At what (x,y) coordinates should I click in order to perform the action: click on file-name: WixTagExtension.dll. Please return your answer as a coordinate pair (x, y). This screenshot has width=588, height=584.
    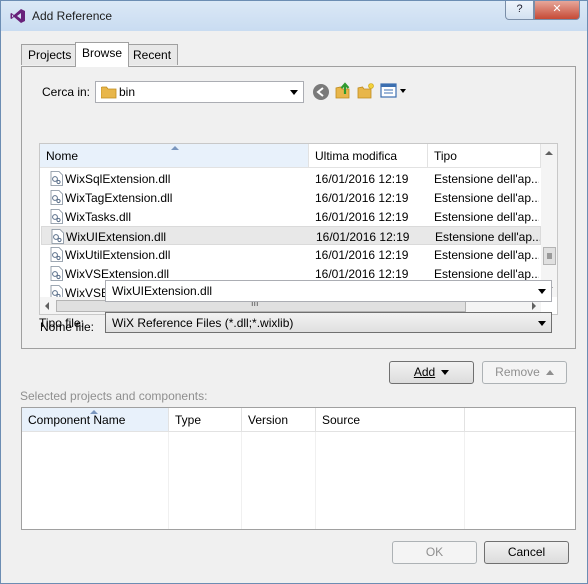
    Looking at the image, I should click on (119, 198).